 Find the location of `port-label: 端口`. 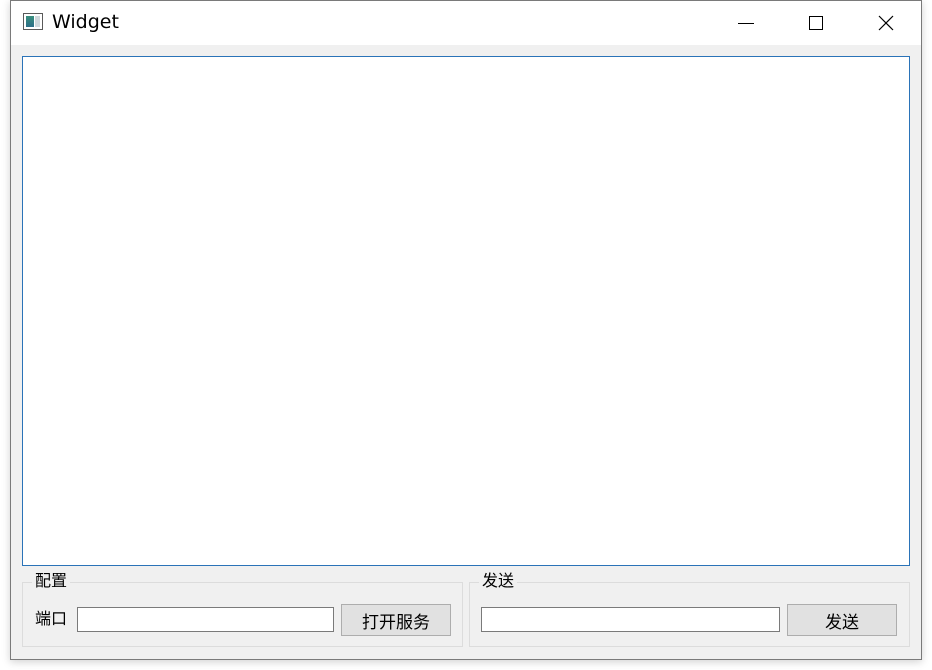

port-label: 端口 is located at coordinates (51, 618).